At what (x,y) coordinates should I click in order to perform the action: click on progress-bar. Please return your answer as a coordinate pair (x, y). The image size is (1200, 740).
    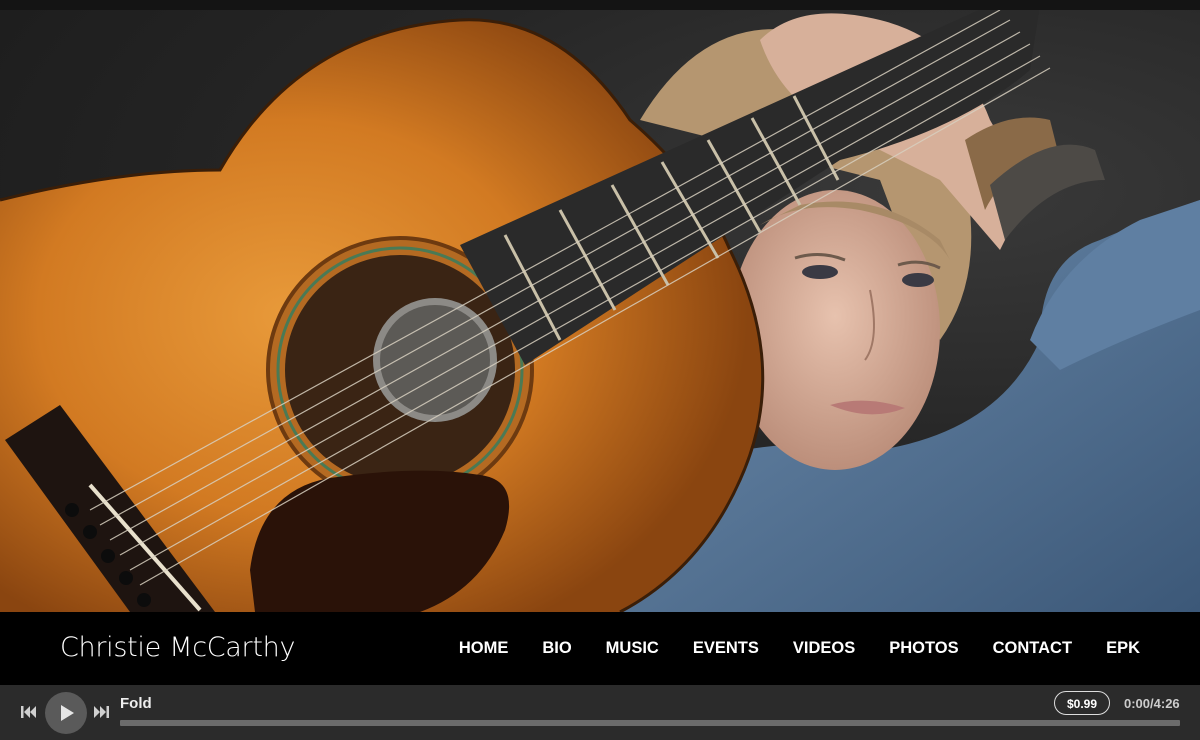
    Looking at the image, I should click on (650, 723).